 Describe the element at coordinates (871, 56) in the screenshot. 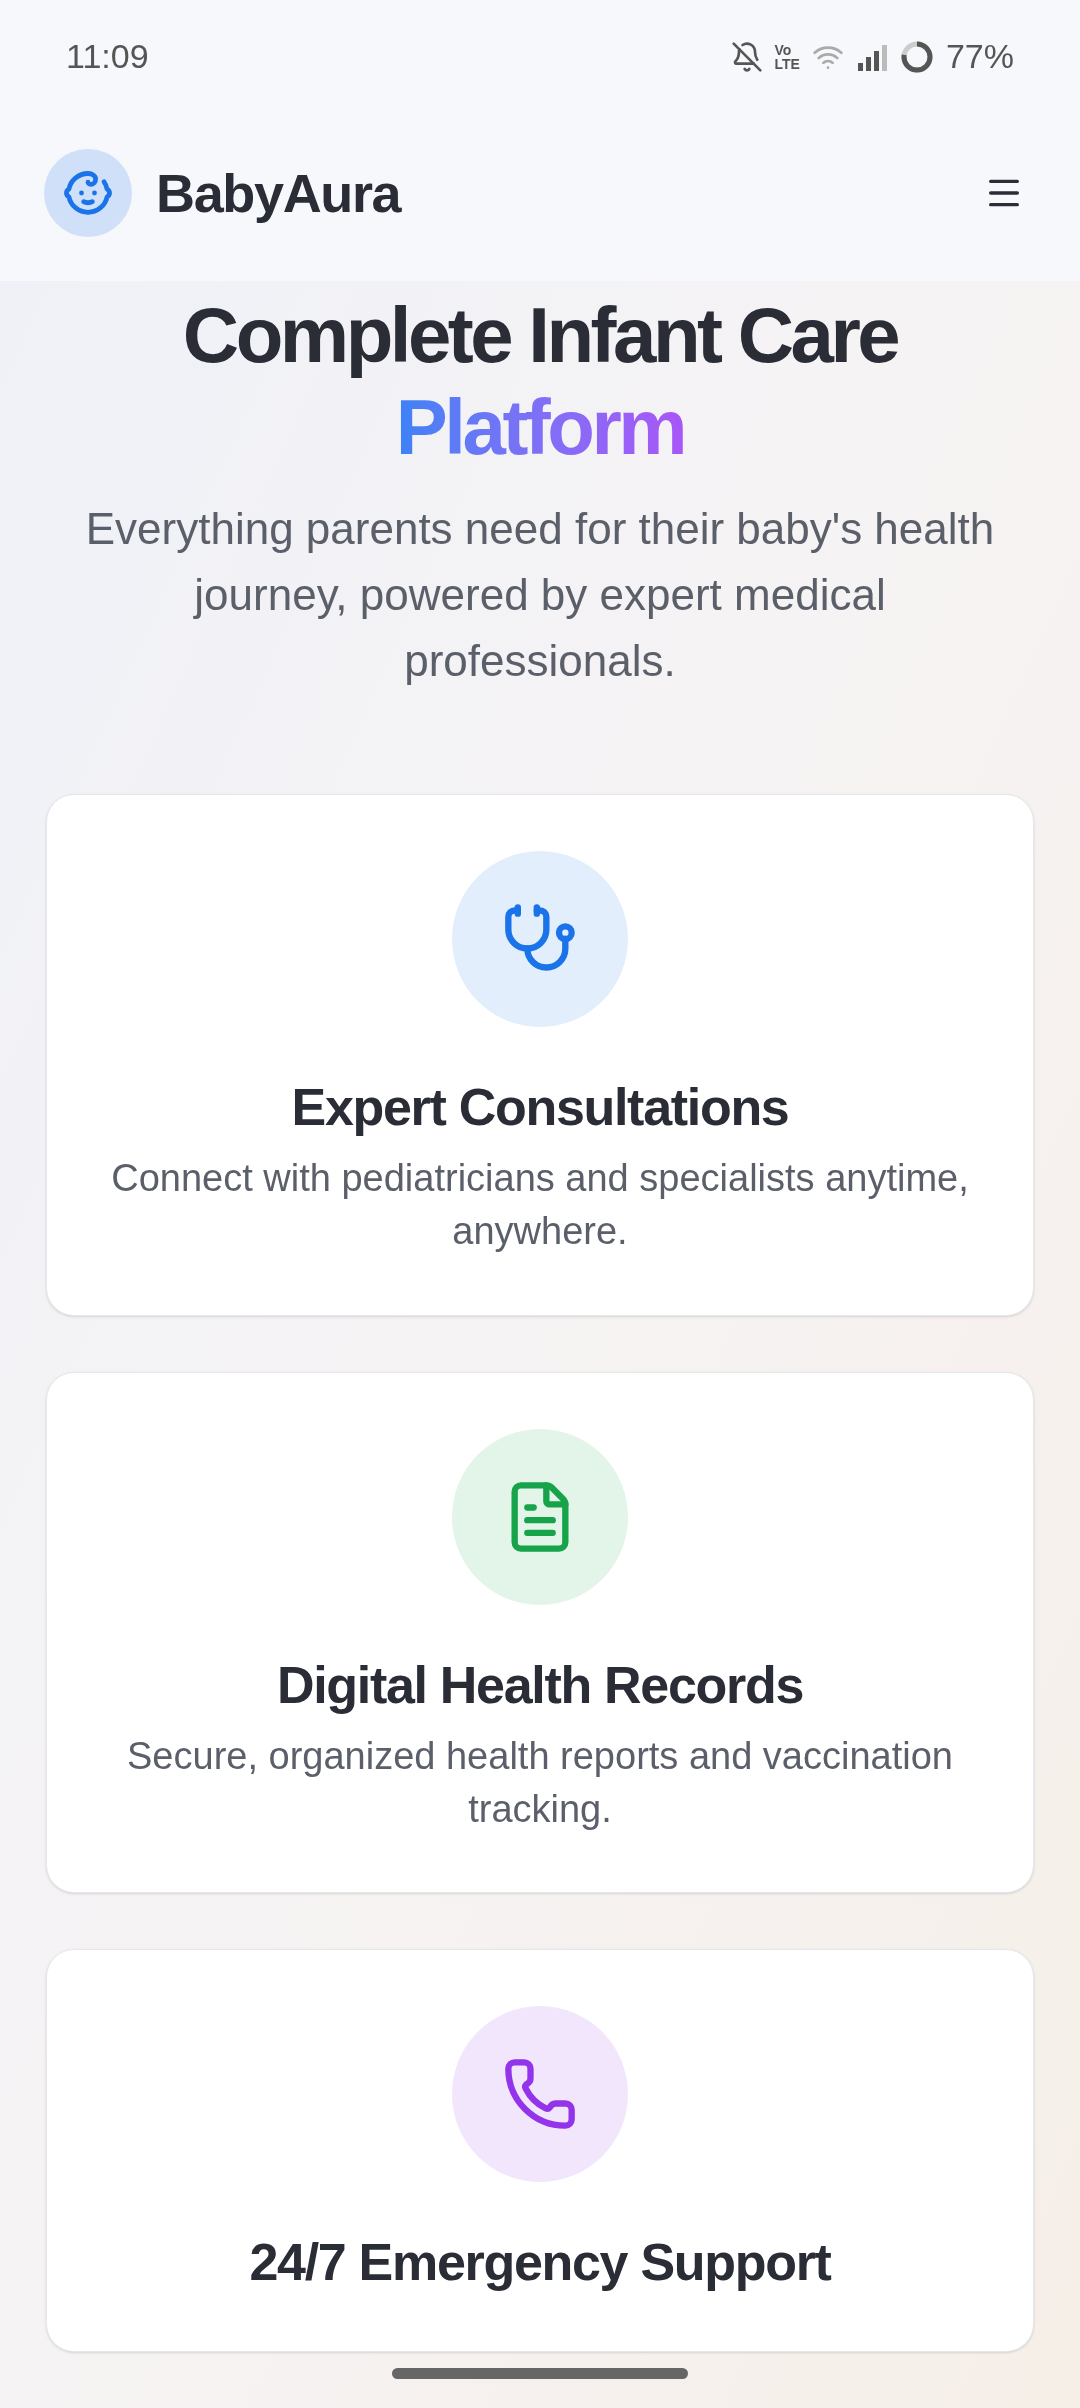

I see `signal-icon` at that location.